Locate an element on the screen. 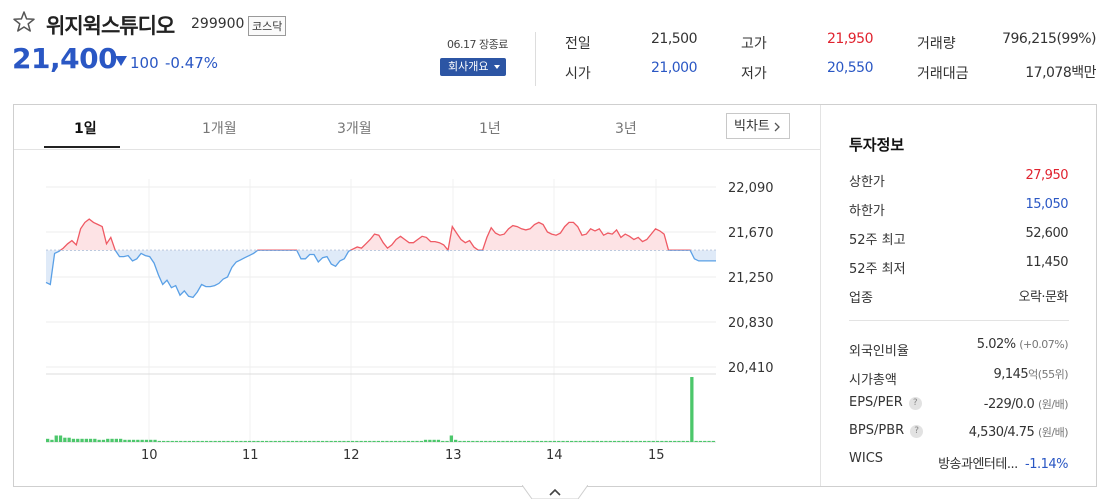 Image resolution: width=1111 pixels, height=499 pixels. foreign-ratio: 5.02% is located at coordinates (996, 344).